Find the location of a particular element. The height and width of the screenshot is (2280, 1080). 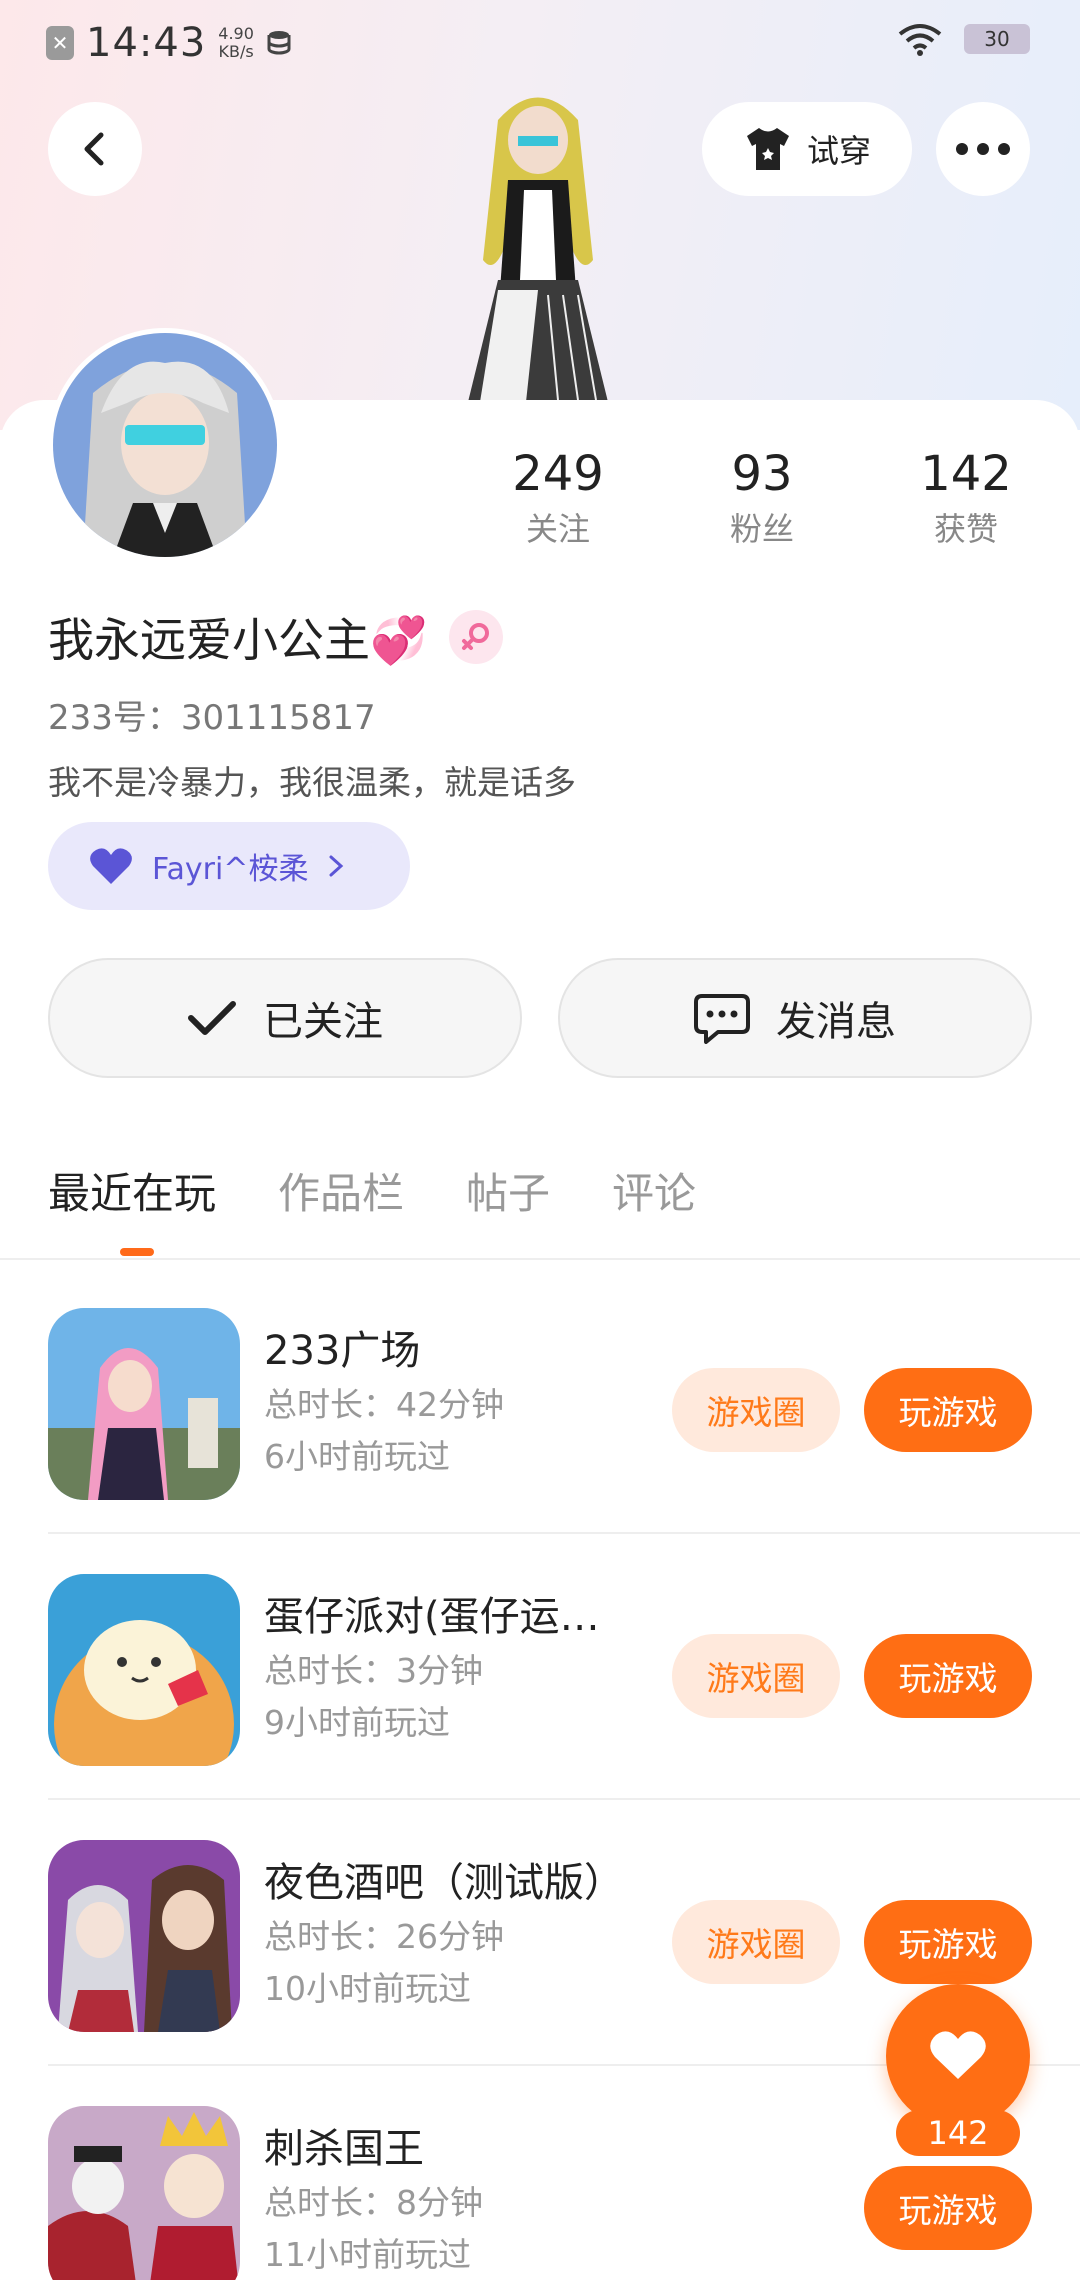

game-last-played: 10小时前玩过 is located at coordinates (367, 1988).